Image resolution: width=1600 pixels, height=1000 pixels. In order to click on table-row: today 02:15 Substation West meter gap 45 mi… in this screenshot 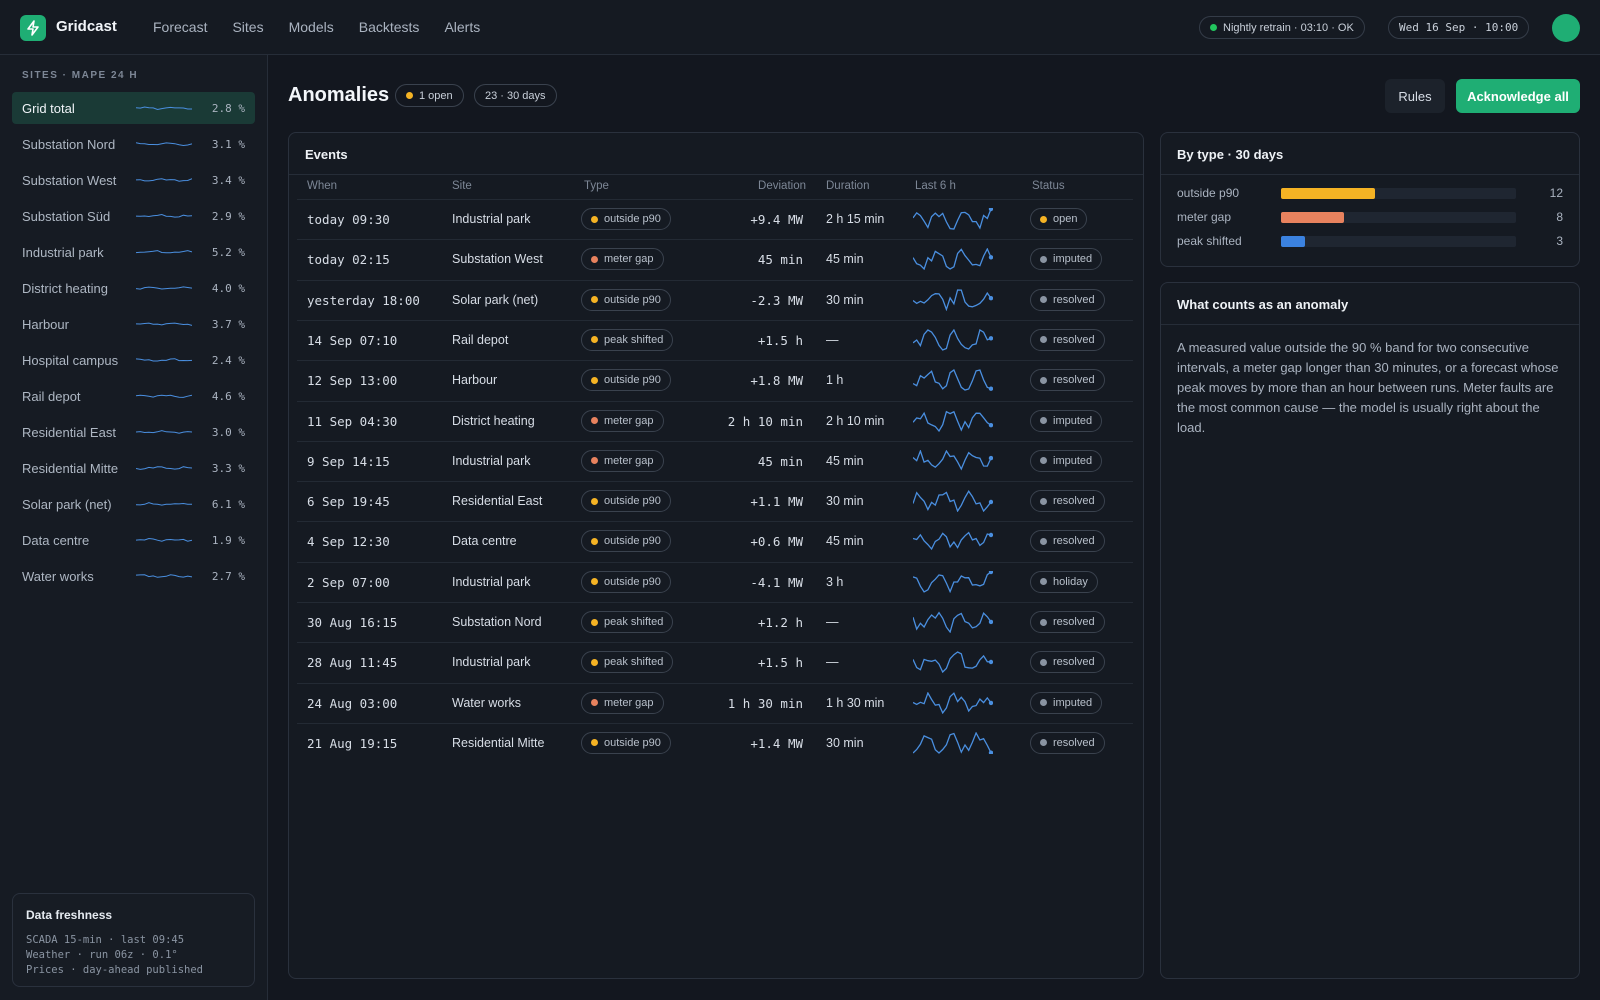, I will do `click(715, 259)`.